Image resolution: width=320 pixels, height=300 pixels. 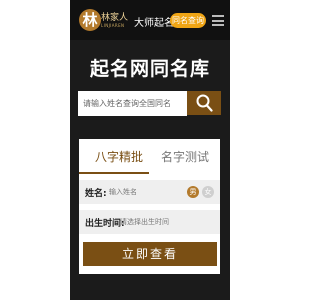 I want to click on birth-time-label: 出生时间:, so click(x=105, y=224).